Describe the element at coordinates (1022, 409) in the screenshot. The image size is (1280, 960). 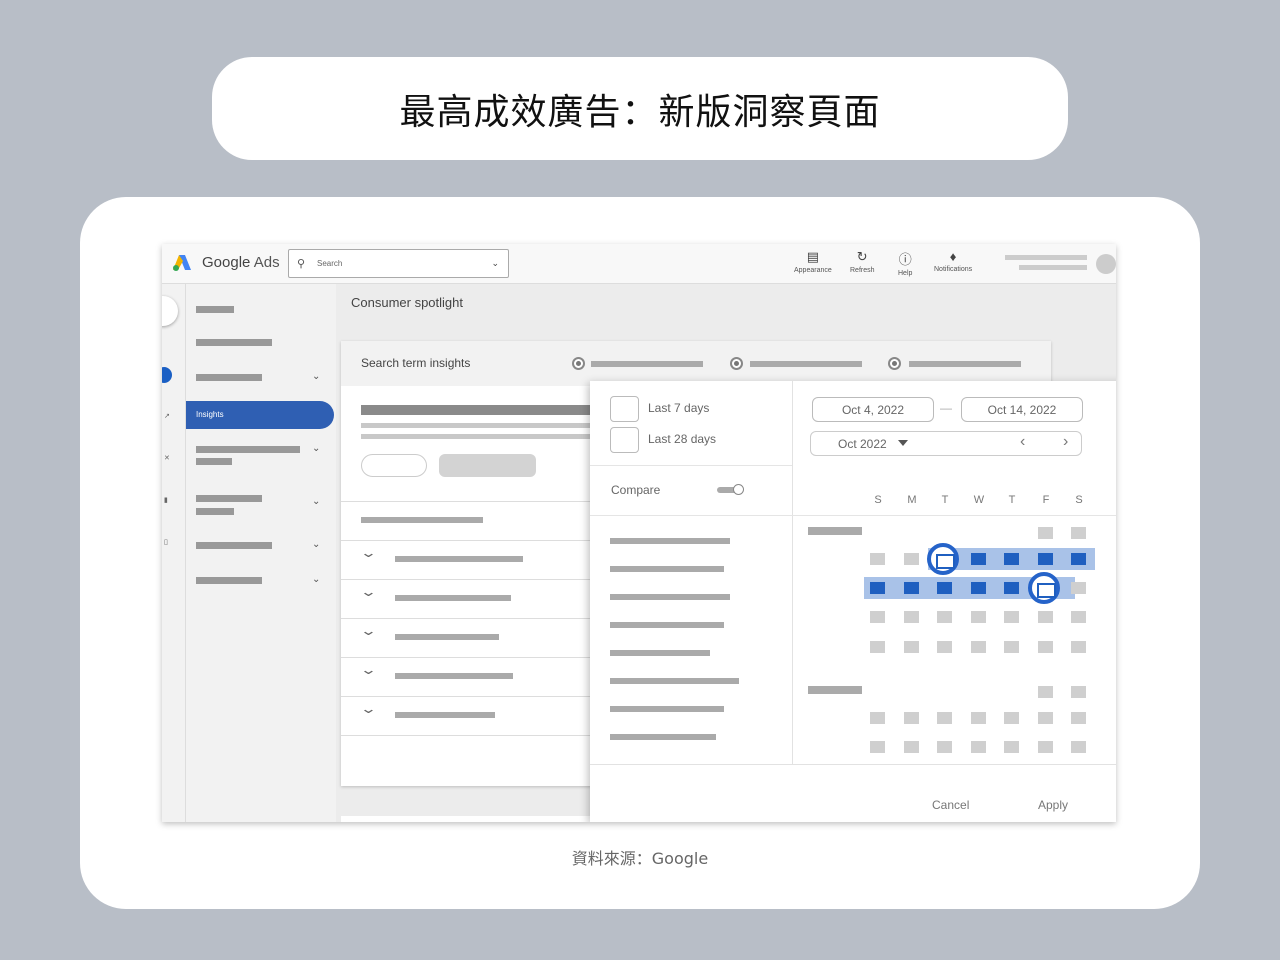
I see `end-date-field: Oct 14, 2022` at that location.